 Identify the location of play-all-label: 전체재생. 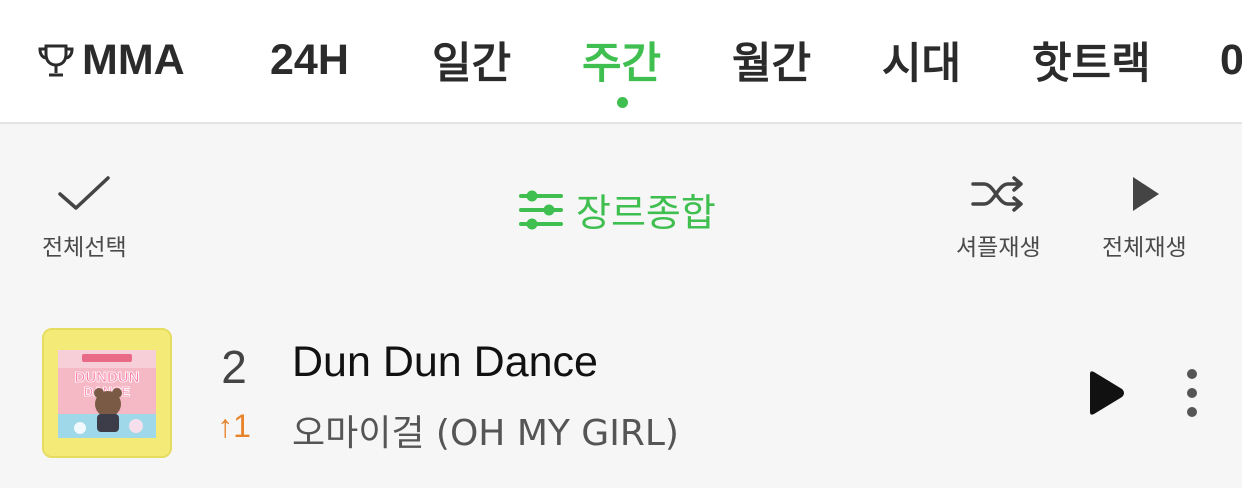
(1144, 248).